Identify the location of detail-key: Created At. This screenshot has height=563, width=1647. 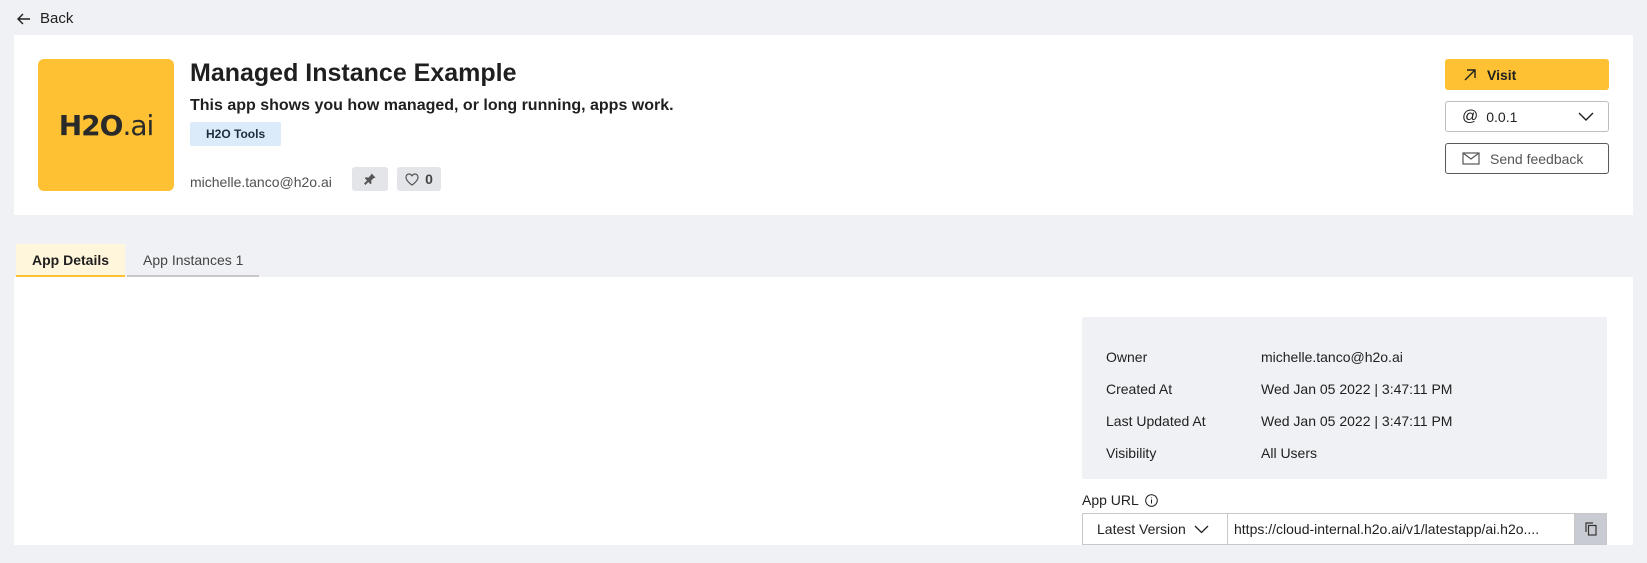
(1139, 389).